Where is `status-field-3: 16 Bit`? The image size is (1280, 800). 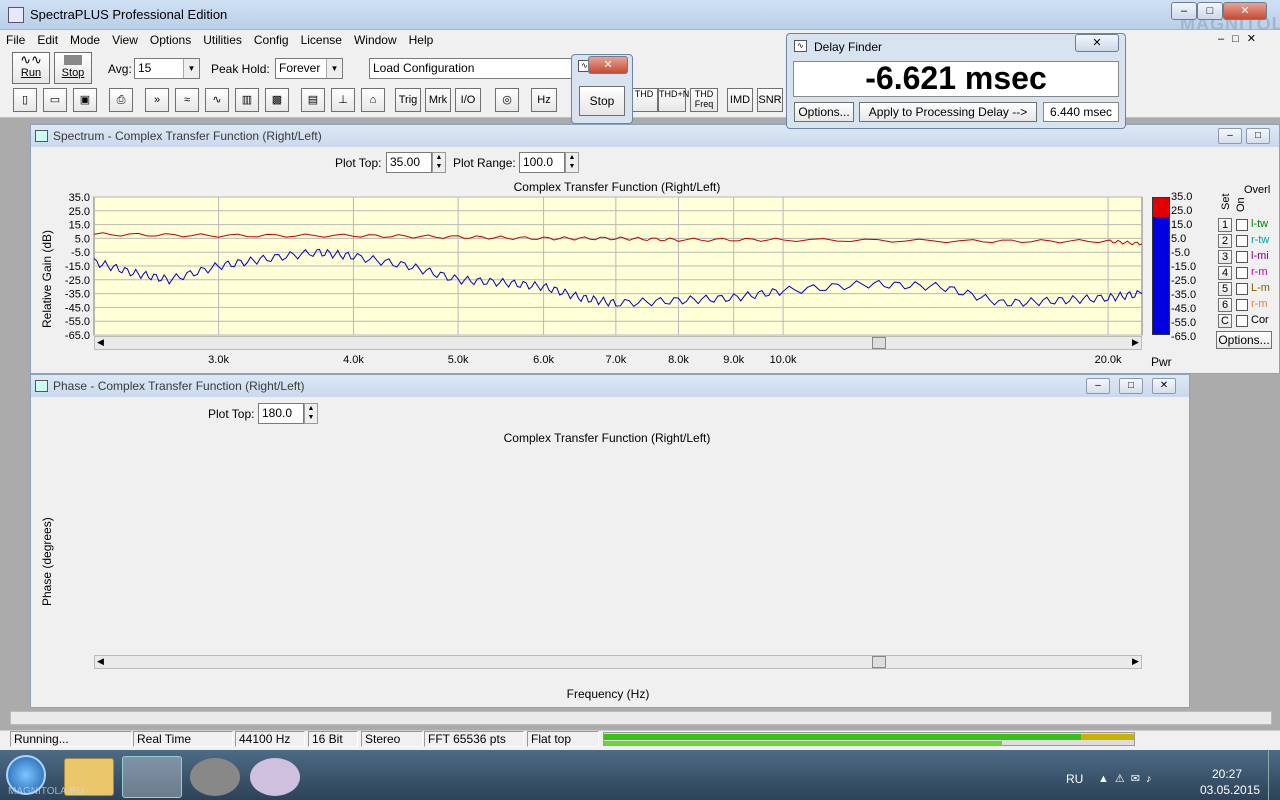 status-field-3: 16 Bit is located at coordinates (333, 739).